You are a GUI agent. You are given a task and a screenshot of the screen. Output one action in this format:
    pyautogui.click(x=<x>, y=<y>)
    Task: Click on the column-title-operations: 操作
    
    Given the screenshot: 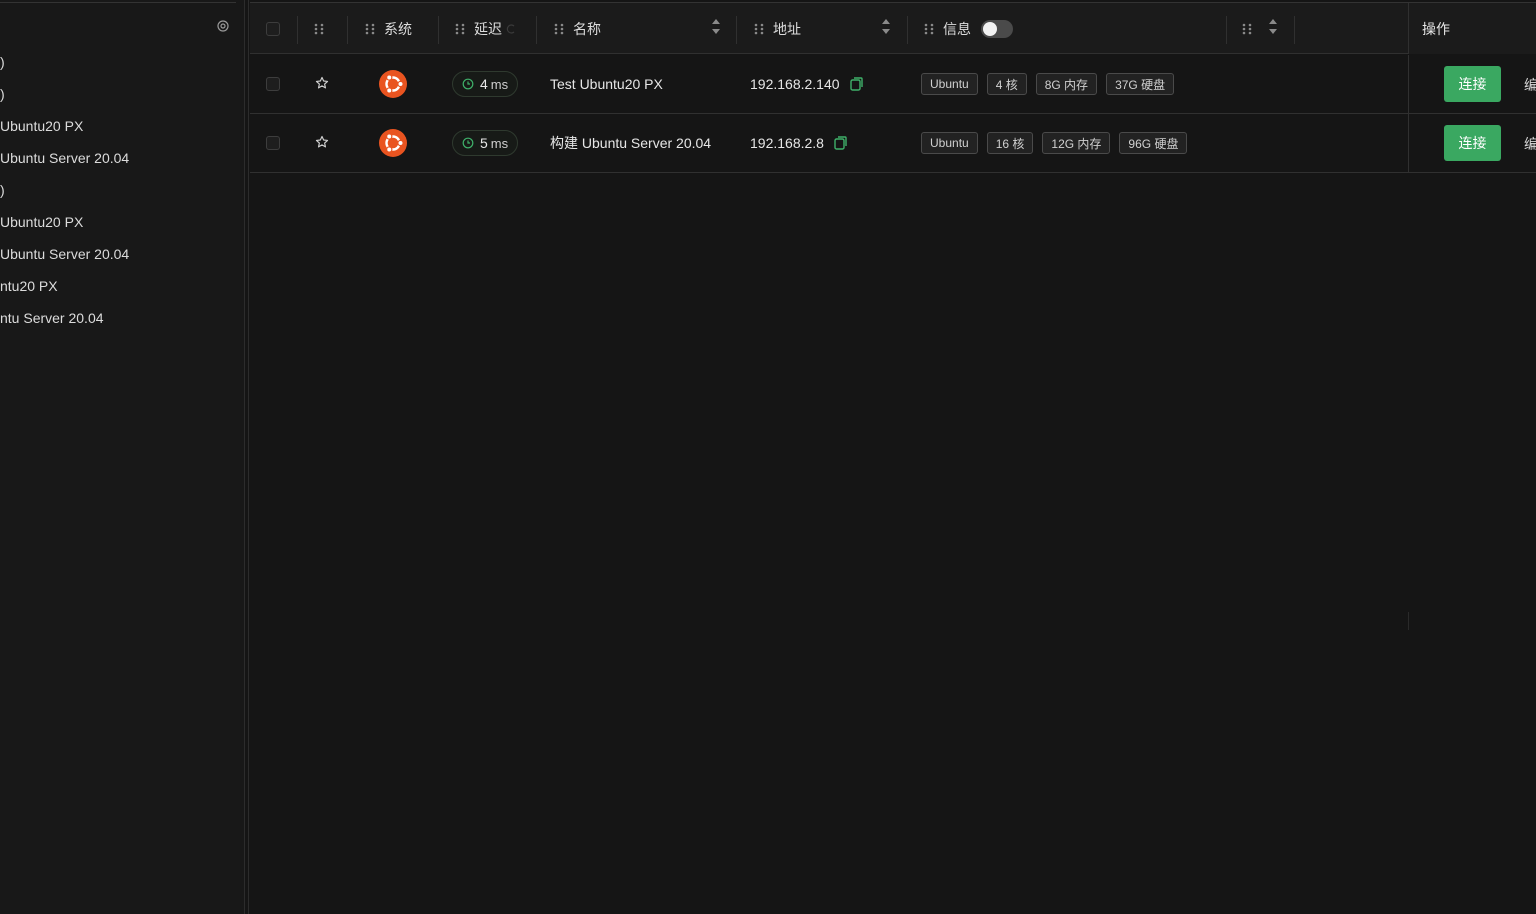 What is the action you would take?
    pyautogui.click(x=1436, y=28)
    